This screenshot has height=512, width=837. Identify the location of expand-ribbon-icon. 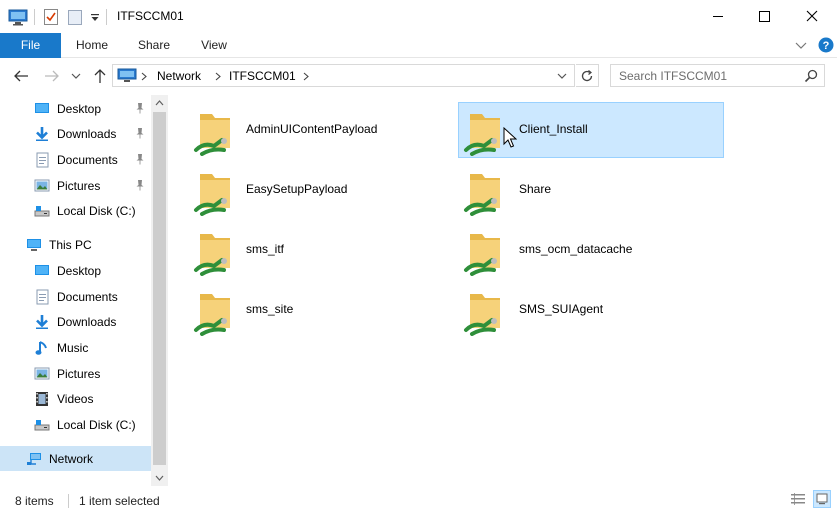
(801, 46).